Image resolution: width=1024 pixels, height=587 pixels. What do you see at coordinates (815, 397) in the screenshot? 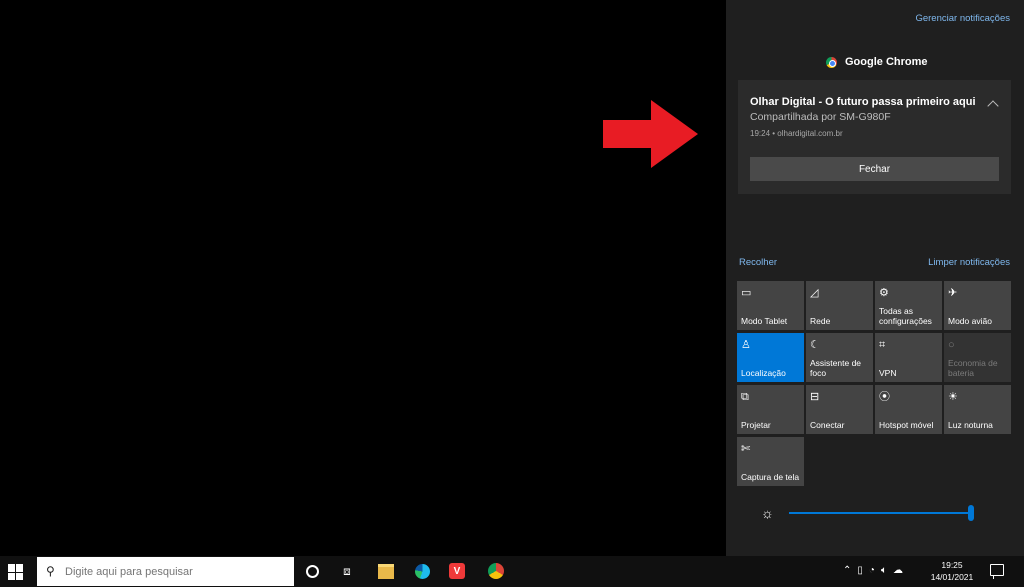
I see `connect-icon: ⊟` at bounding box center [815, 397].